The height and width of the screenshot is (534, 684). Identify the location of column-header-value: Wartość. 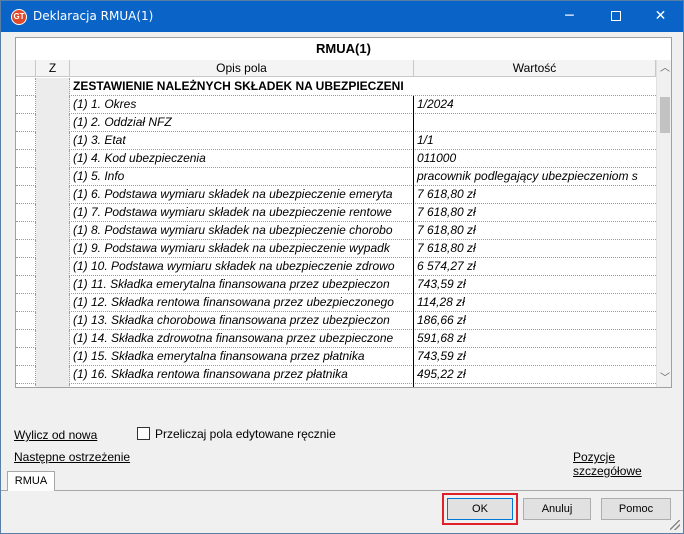
(535, 68).